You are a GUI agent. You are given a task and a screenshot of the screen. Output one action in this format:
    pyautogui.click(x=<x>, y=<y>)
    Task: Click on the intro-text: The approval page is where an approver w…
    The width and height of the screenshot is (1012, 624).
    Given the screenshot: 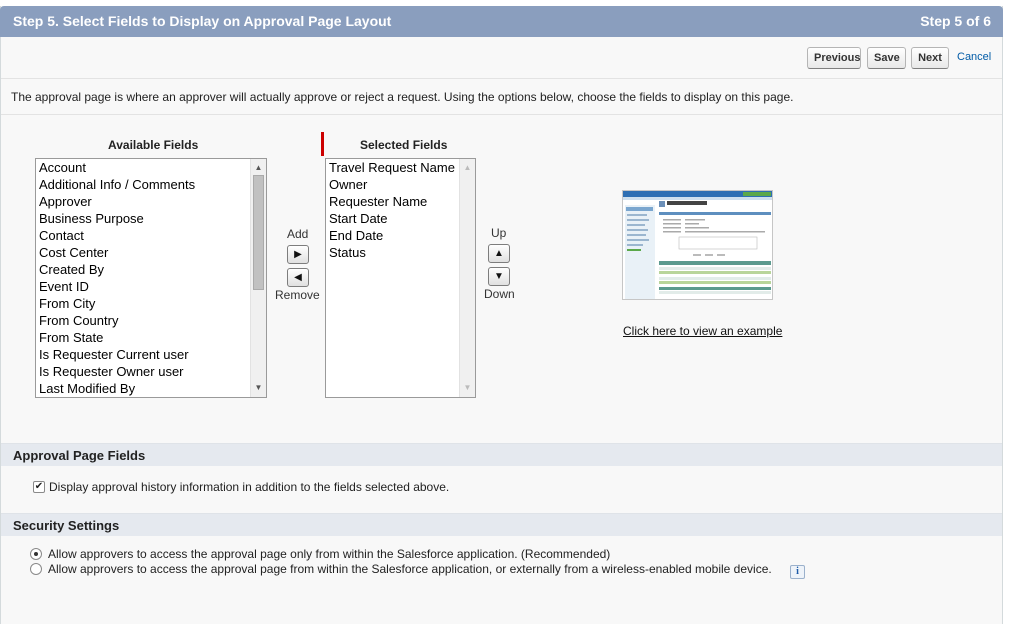 What is the action you would take?
    pyautogui.click(x=402, y=97)
    